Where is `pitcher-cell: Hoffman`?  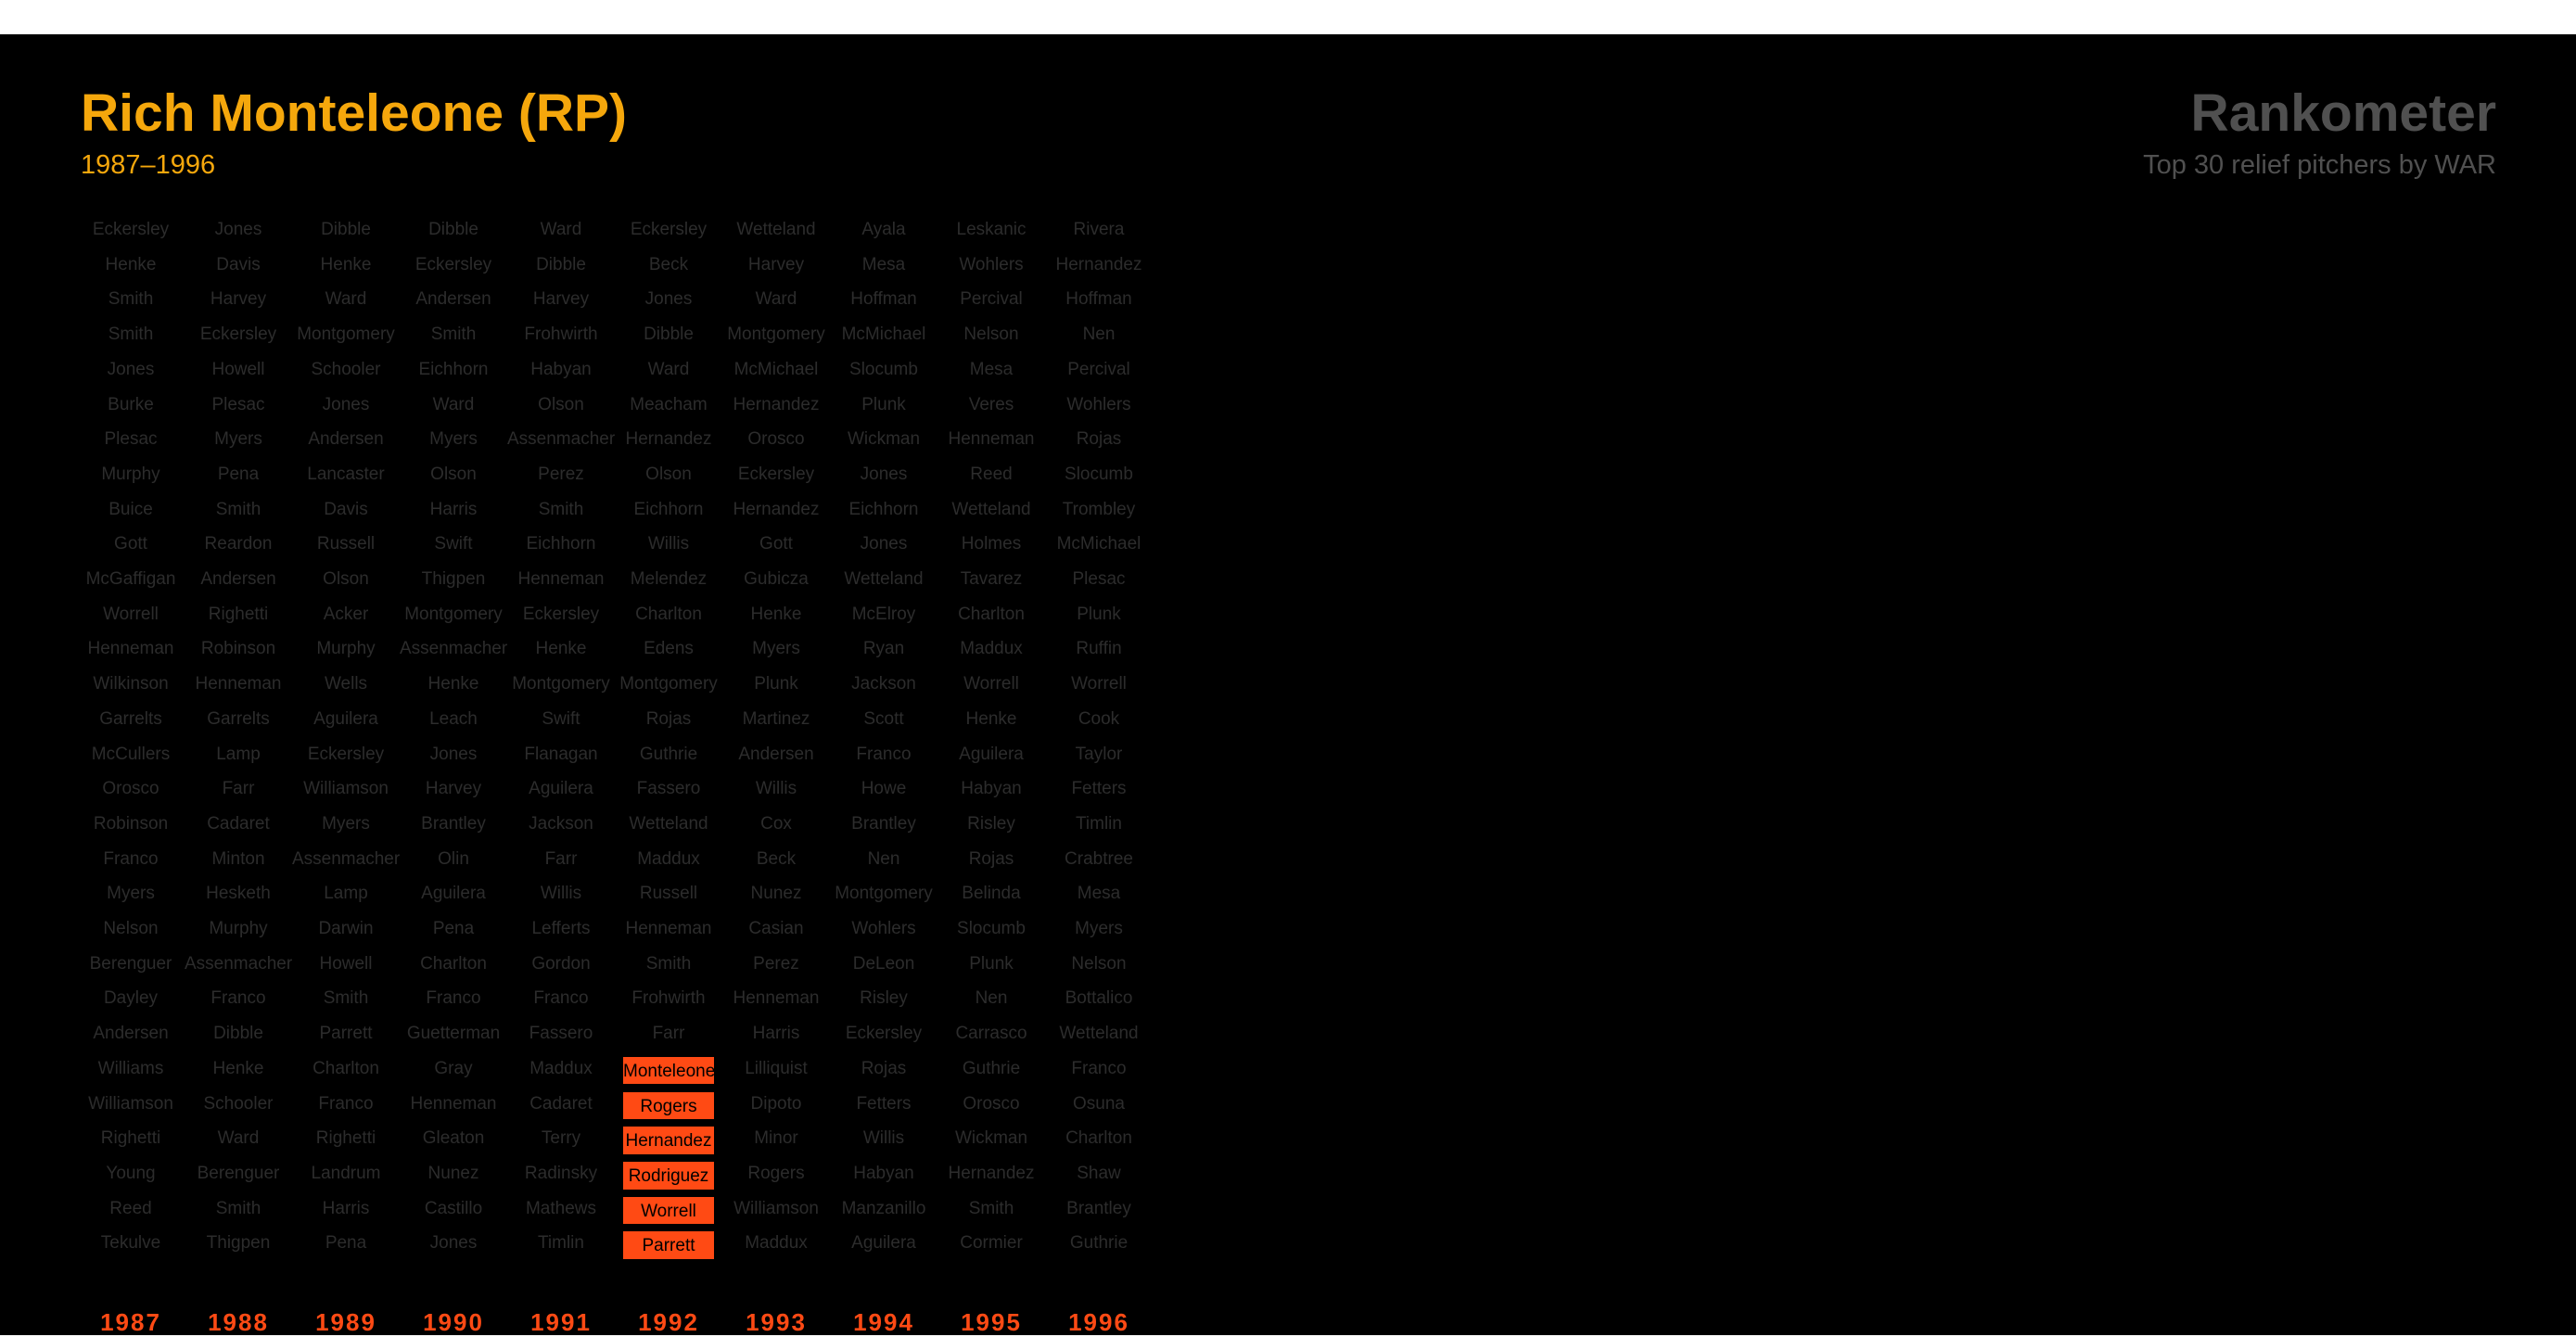
pitcher-cell: Hoffman is located at coordinates (1098, 299).